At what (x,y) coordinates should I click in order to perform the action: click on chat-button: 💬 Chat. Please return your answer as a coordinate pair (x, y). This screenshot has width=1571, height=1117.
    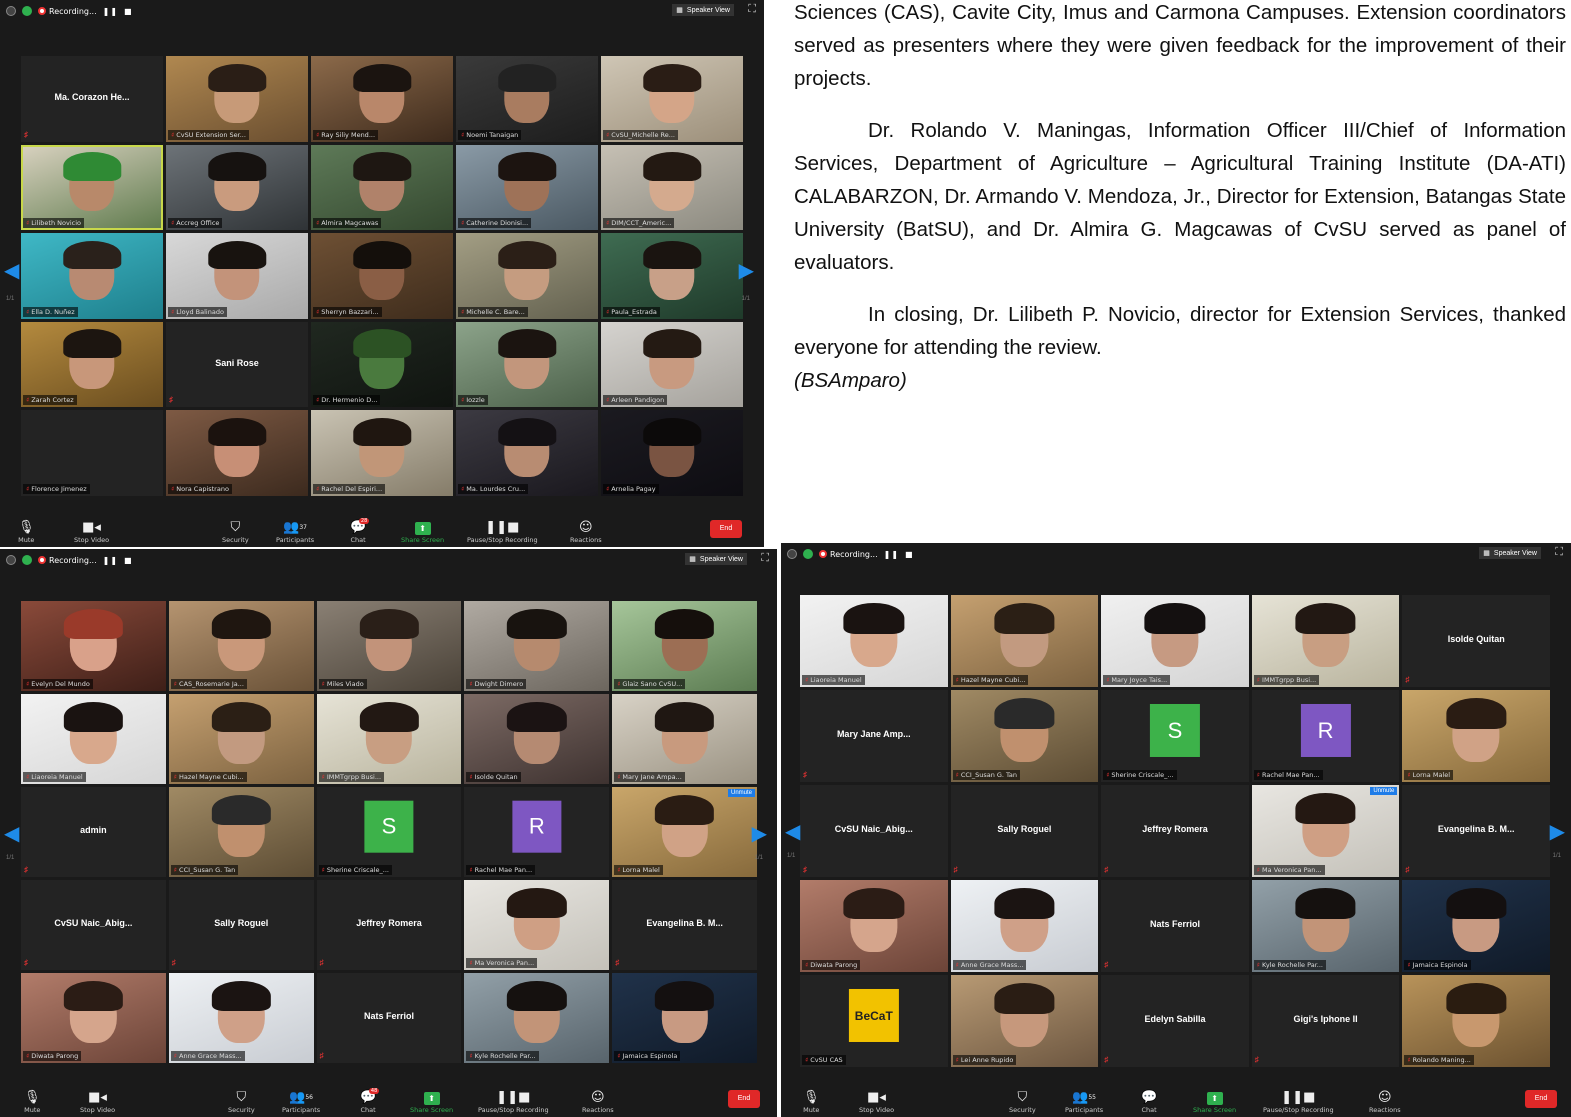
    Looking at the image, I should click on (1149, 1102).